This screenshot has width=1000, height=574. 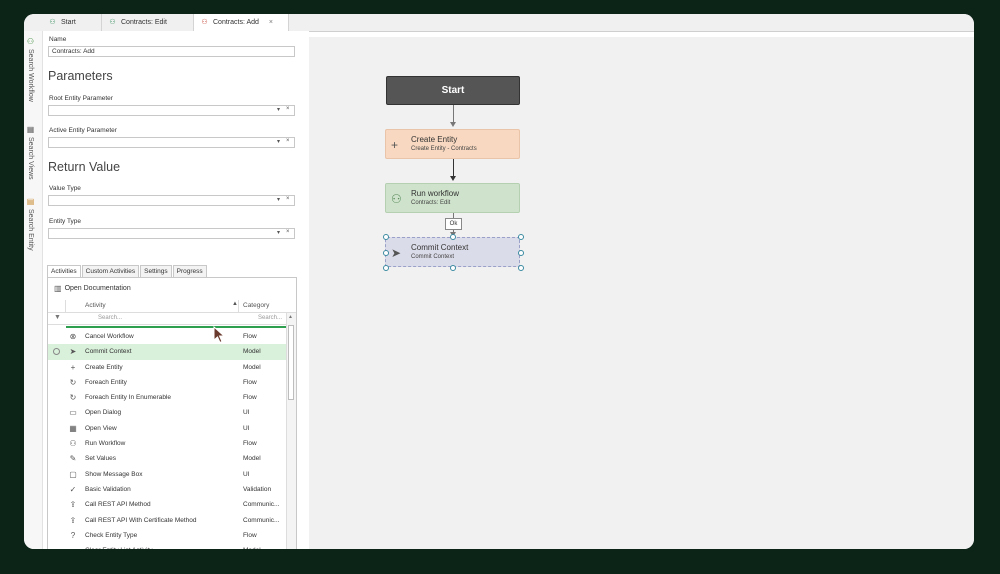 I want to click on root-entity-label: Root Entity Parameter, so click(x=81, y=98).